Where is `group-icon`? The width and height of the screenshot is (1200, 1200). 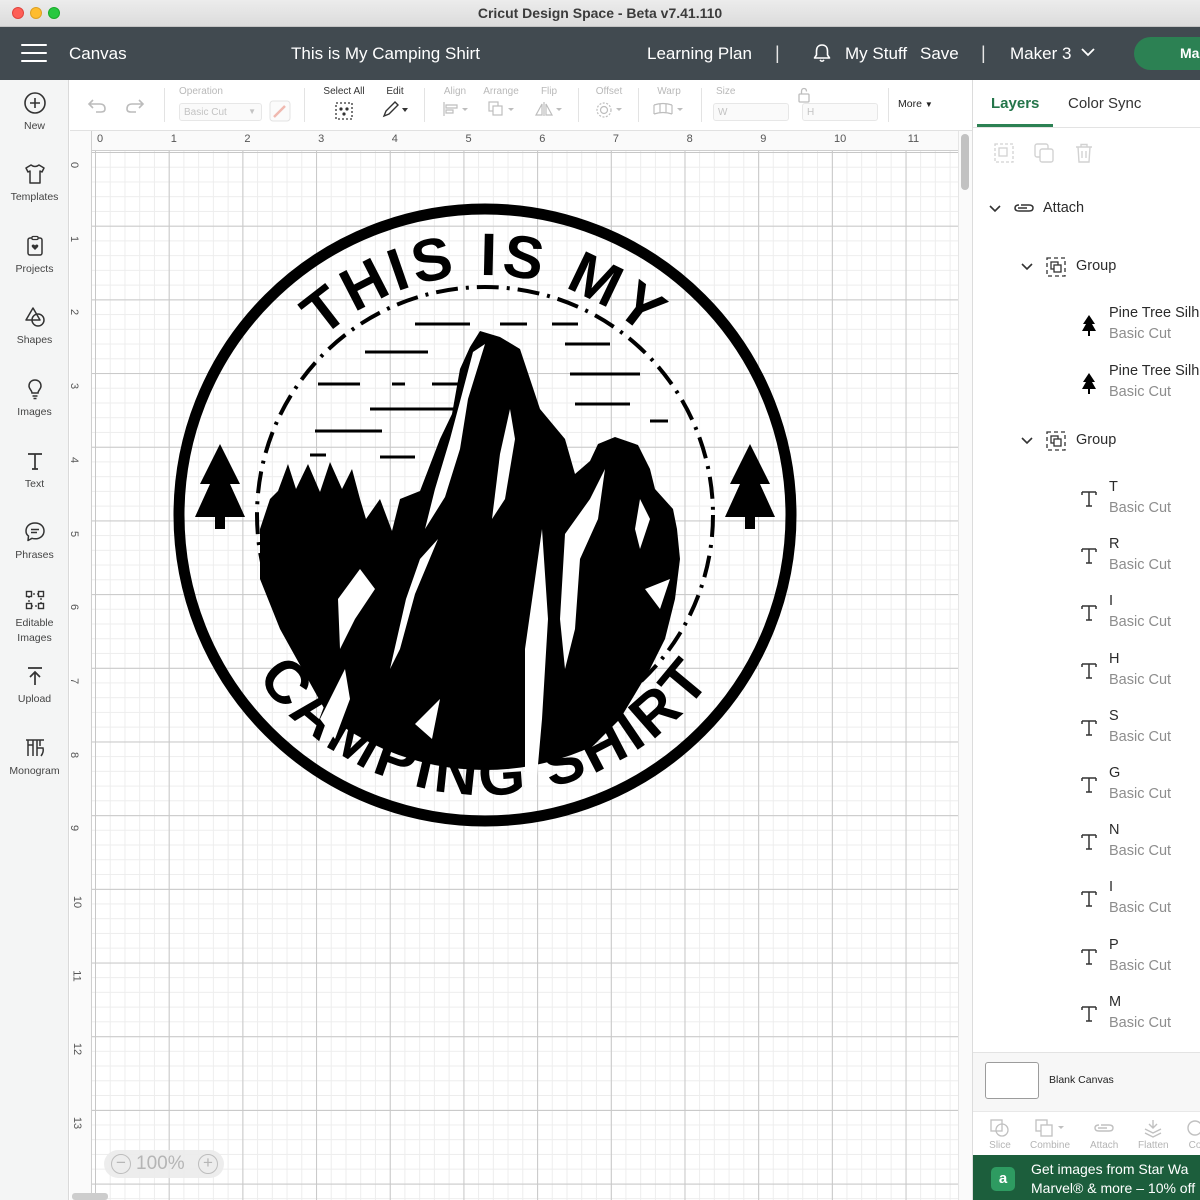
group-icon is located at coordinates (1056, 441).